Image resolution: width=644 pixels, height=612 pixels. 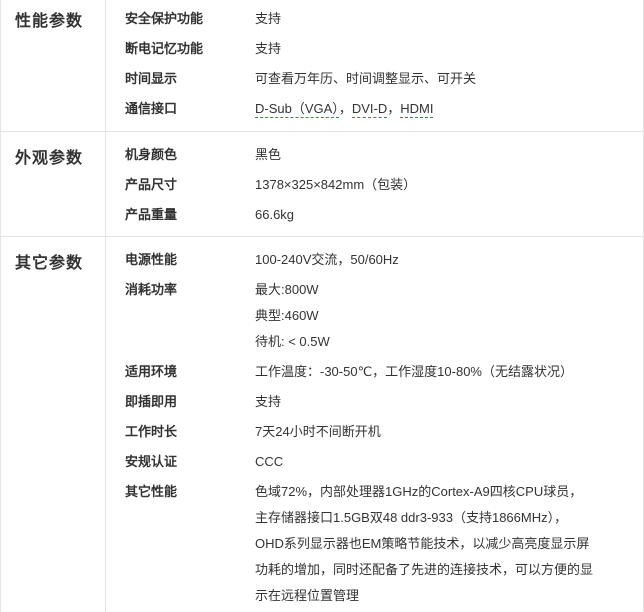 What do you see at coordinates (268, 154) in the screenshot?
I see `spec-value: 黑色` at bounding box center [268, 154].